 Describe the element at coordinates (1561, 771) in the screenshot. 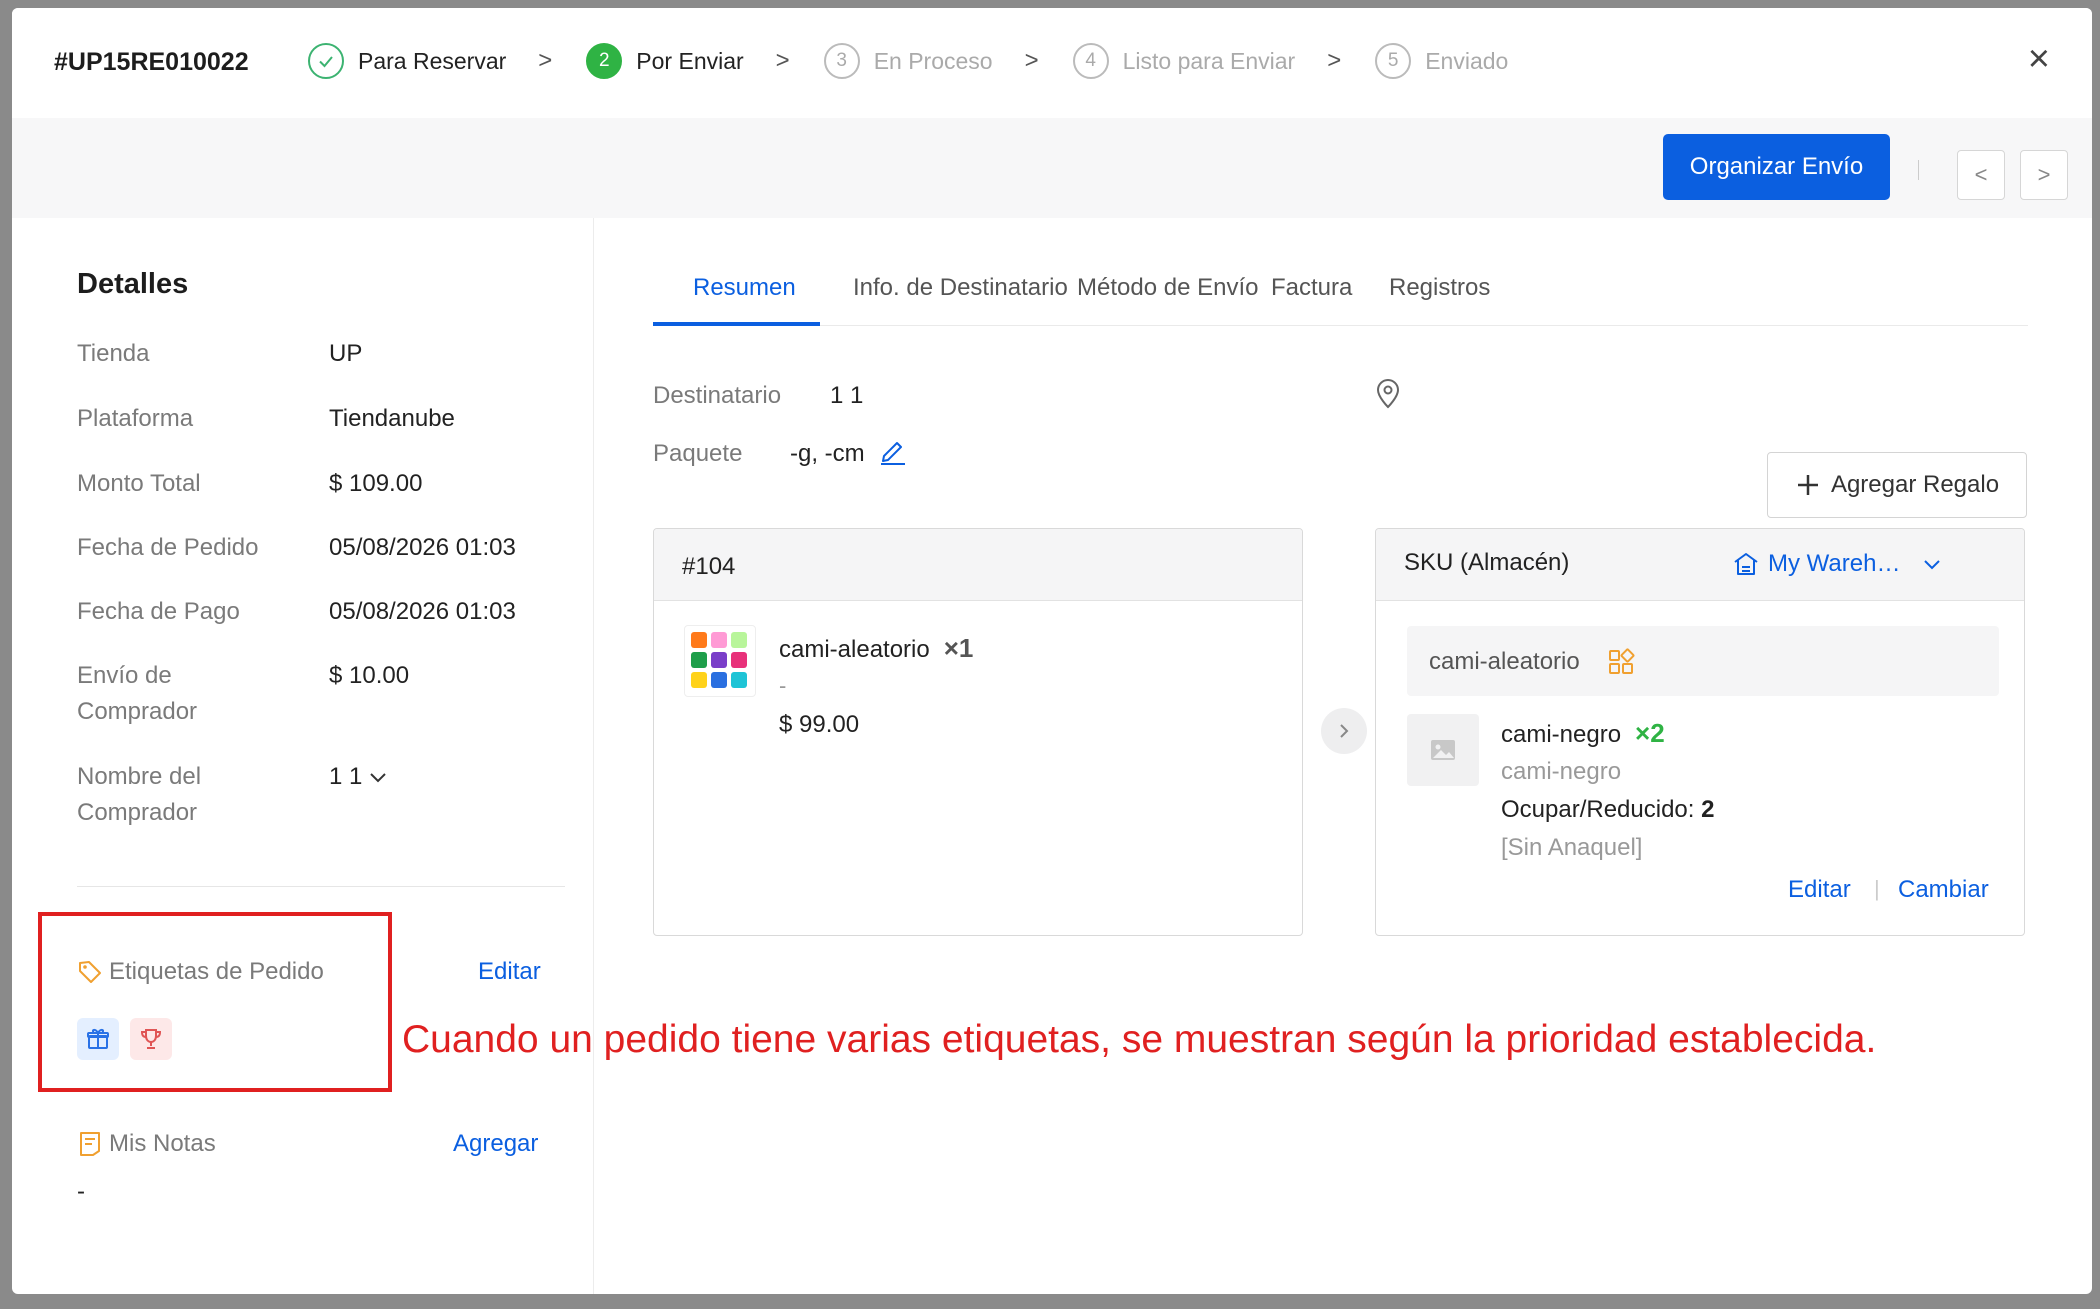

I see `sku-sub: cami-negro` at that location.